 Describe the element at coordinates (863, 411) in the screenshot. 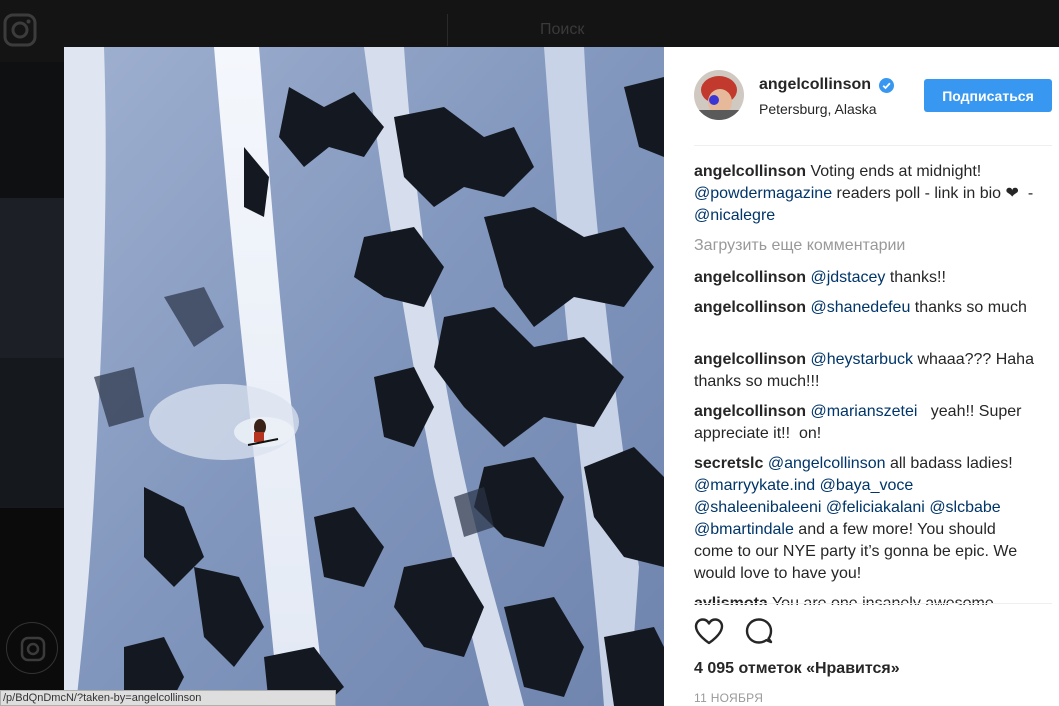

I see `mention-link: @marianszetei` at that location.